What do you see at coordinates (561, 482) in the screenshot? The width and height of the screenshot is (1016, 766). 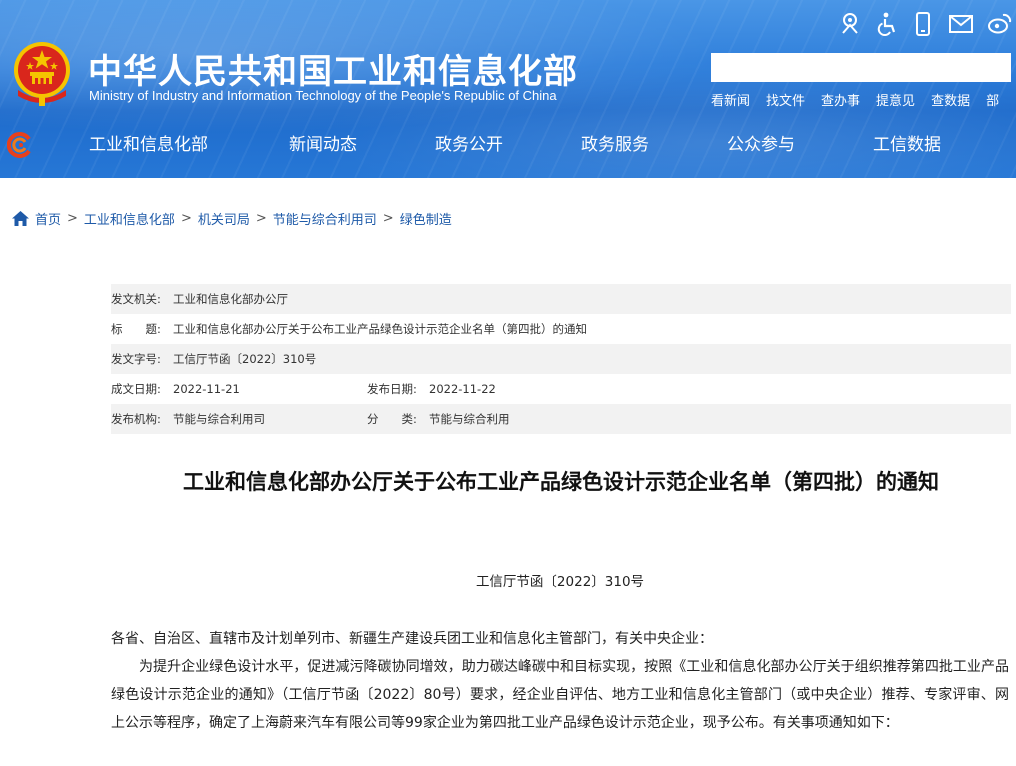 I see `article-title: 工业和信息化部办公厅关于公布工业产品绿色设计示范企业名单（第四批）的通知` at bounding box center [561, 482].